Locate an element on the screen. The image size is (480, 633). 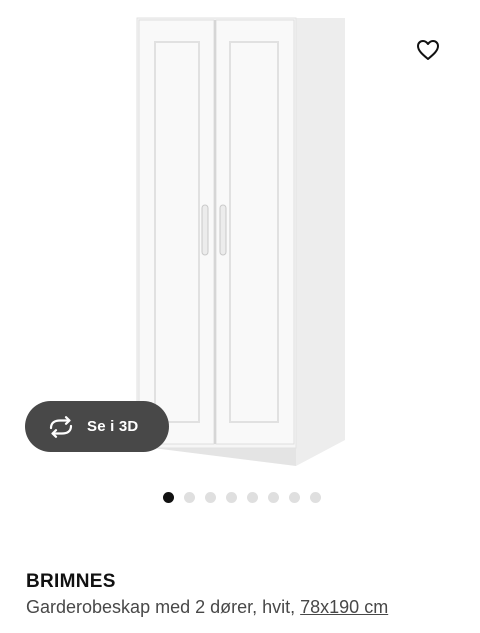
gallery-pagination is located at coordinates (242, 497).